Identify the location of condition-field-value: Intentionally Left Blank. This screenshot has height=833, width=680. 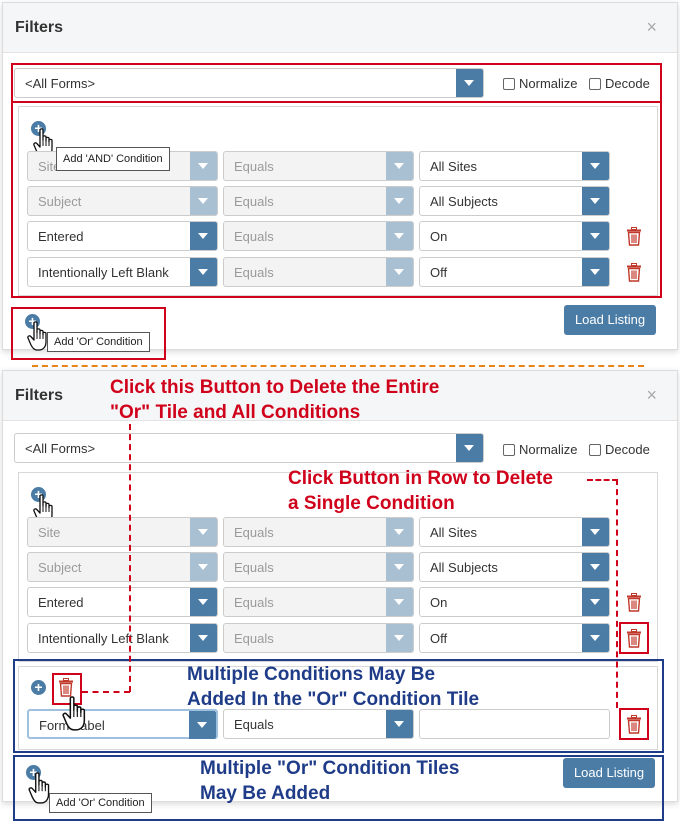
(103, 638).